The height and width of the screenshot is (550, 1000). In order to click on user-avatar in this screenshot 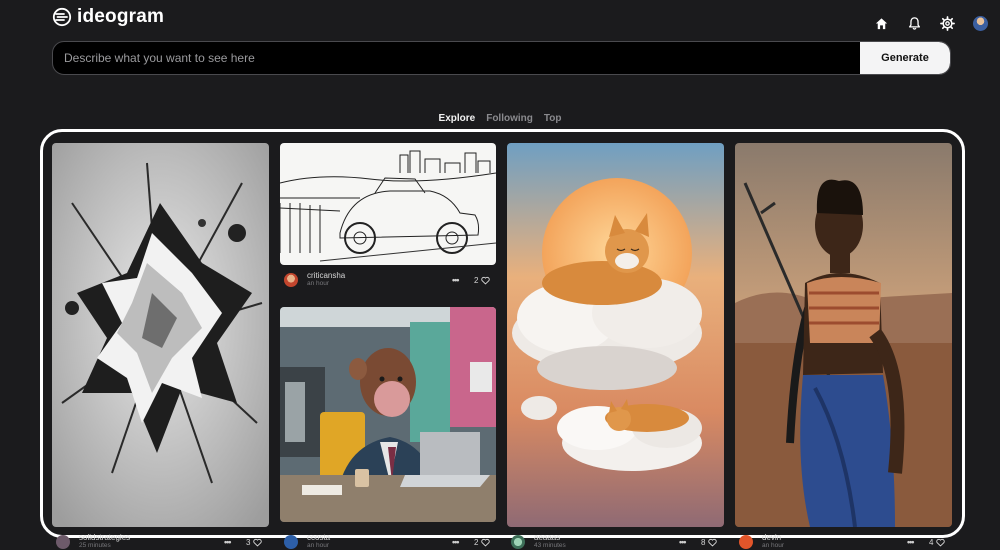, I will do `click(980, 23)`.